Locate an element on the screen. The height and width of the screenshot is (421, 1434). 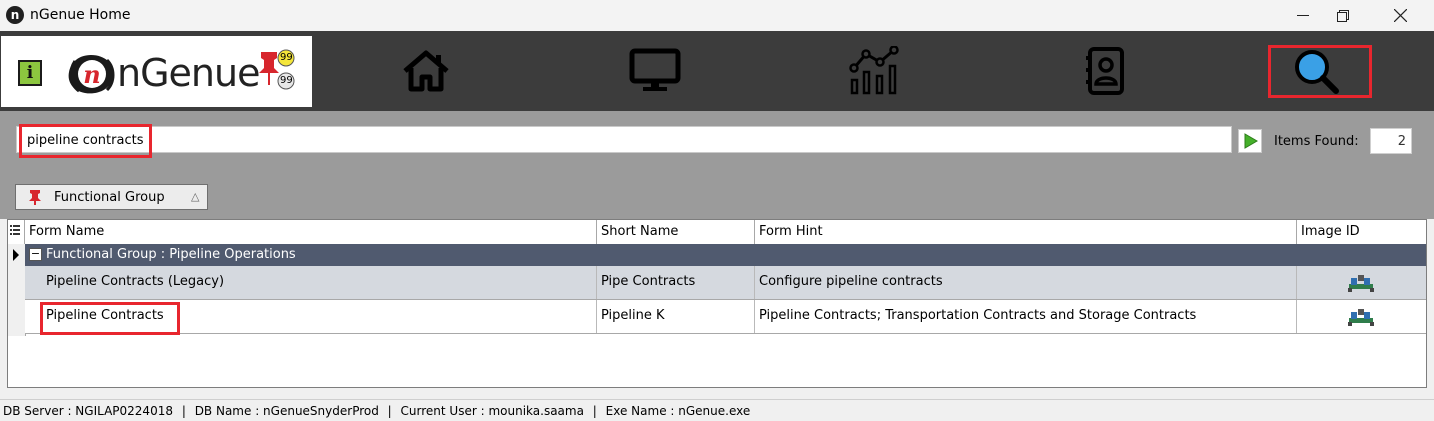
column-header-image-id: Image ID is located at coordinates (1361, 232).